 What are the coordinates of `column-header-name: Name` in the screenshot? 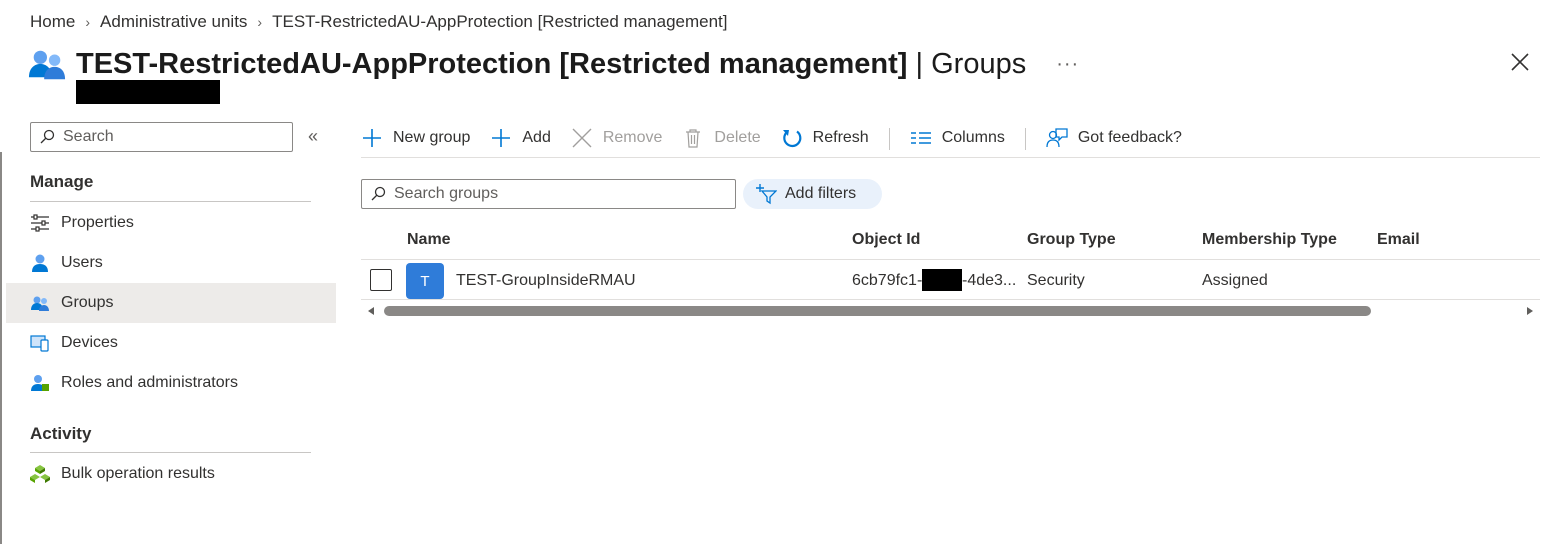 It's located at (429, 240).